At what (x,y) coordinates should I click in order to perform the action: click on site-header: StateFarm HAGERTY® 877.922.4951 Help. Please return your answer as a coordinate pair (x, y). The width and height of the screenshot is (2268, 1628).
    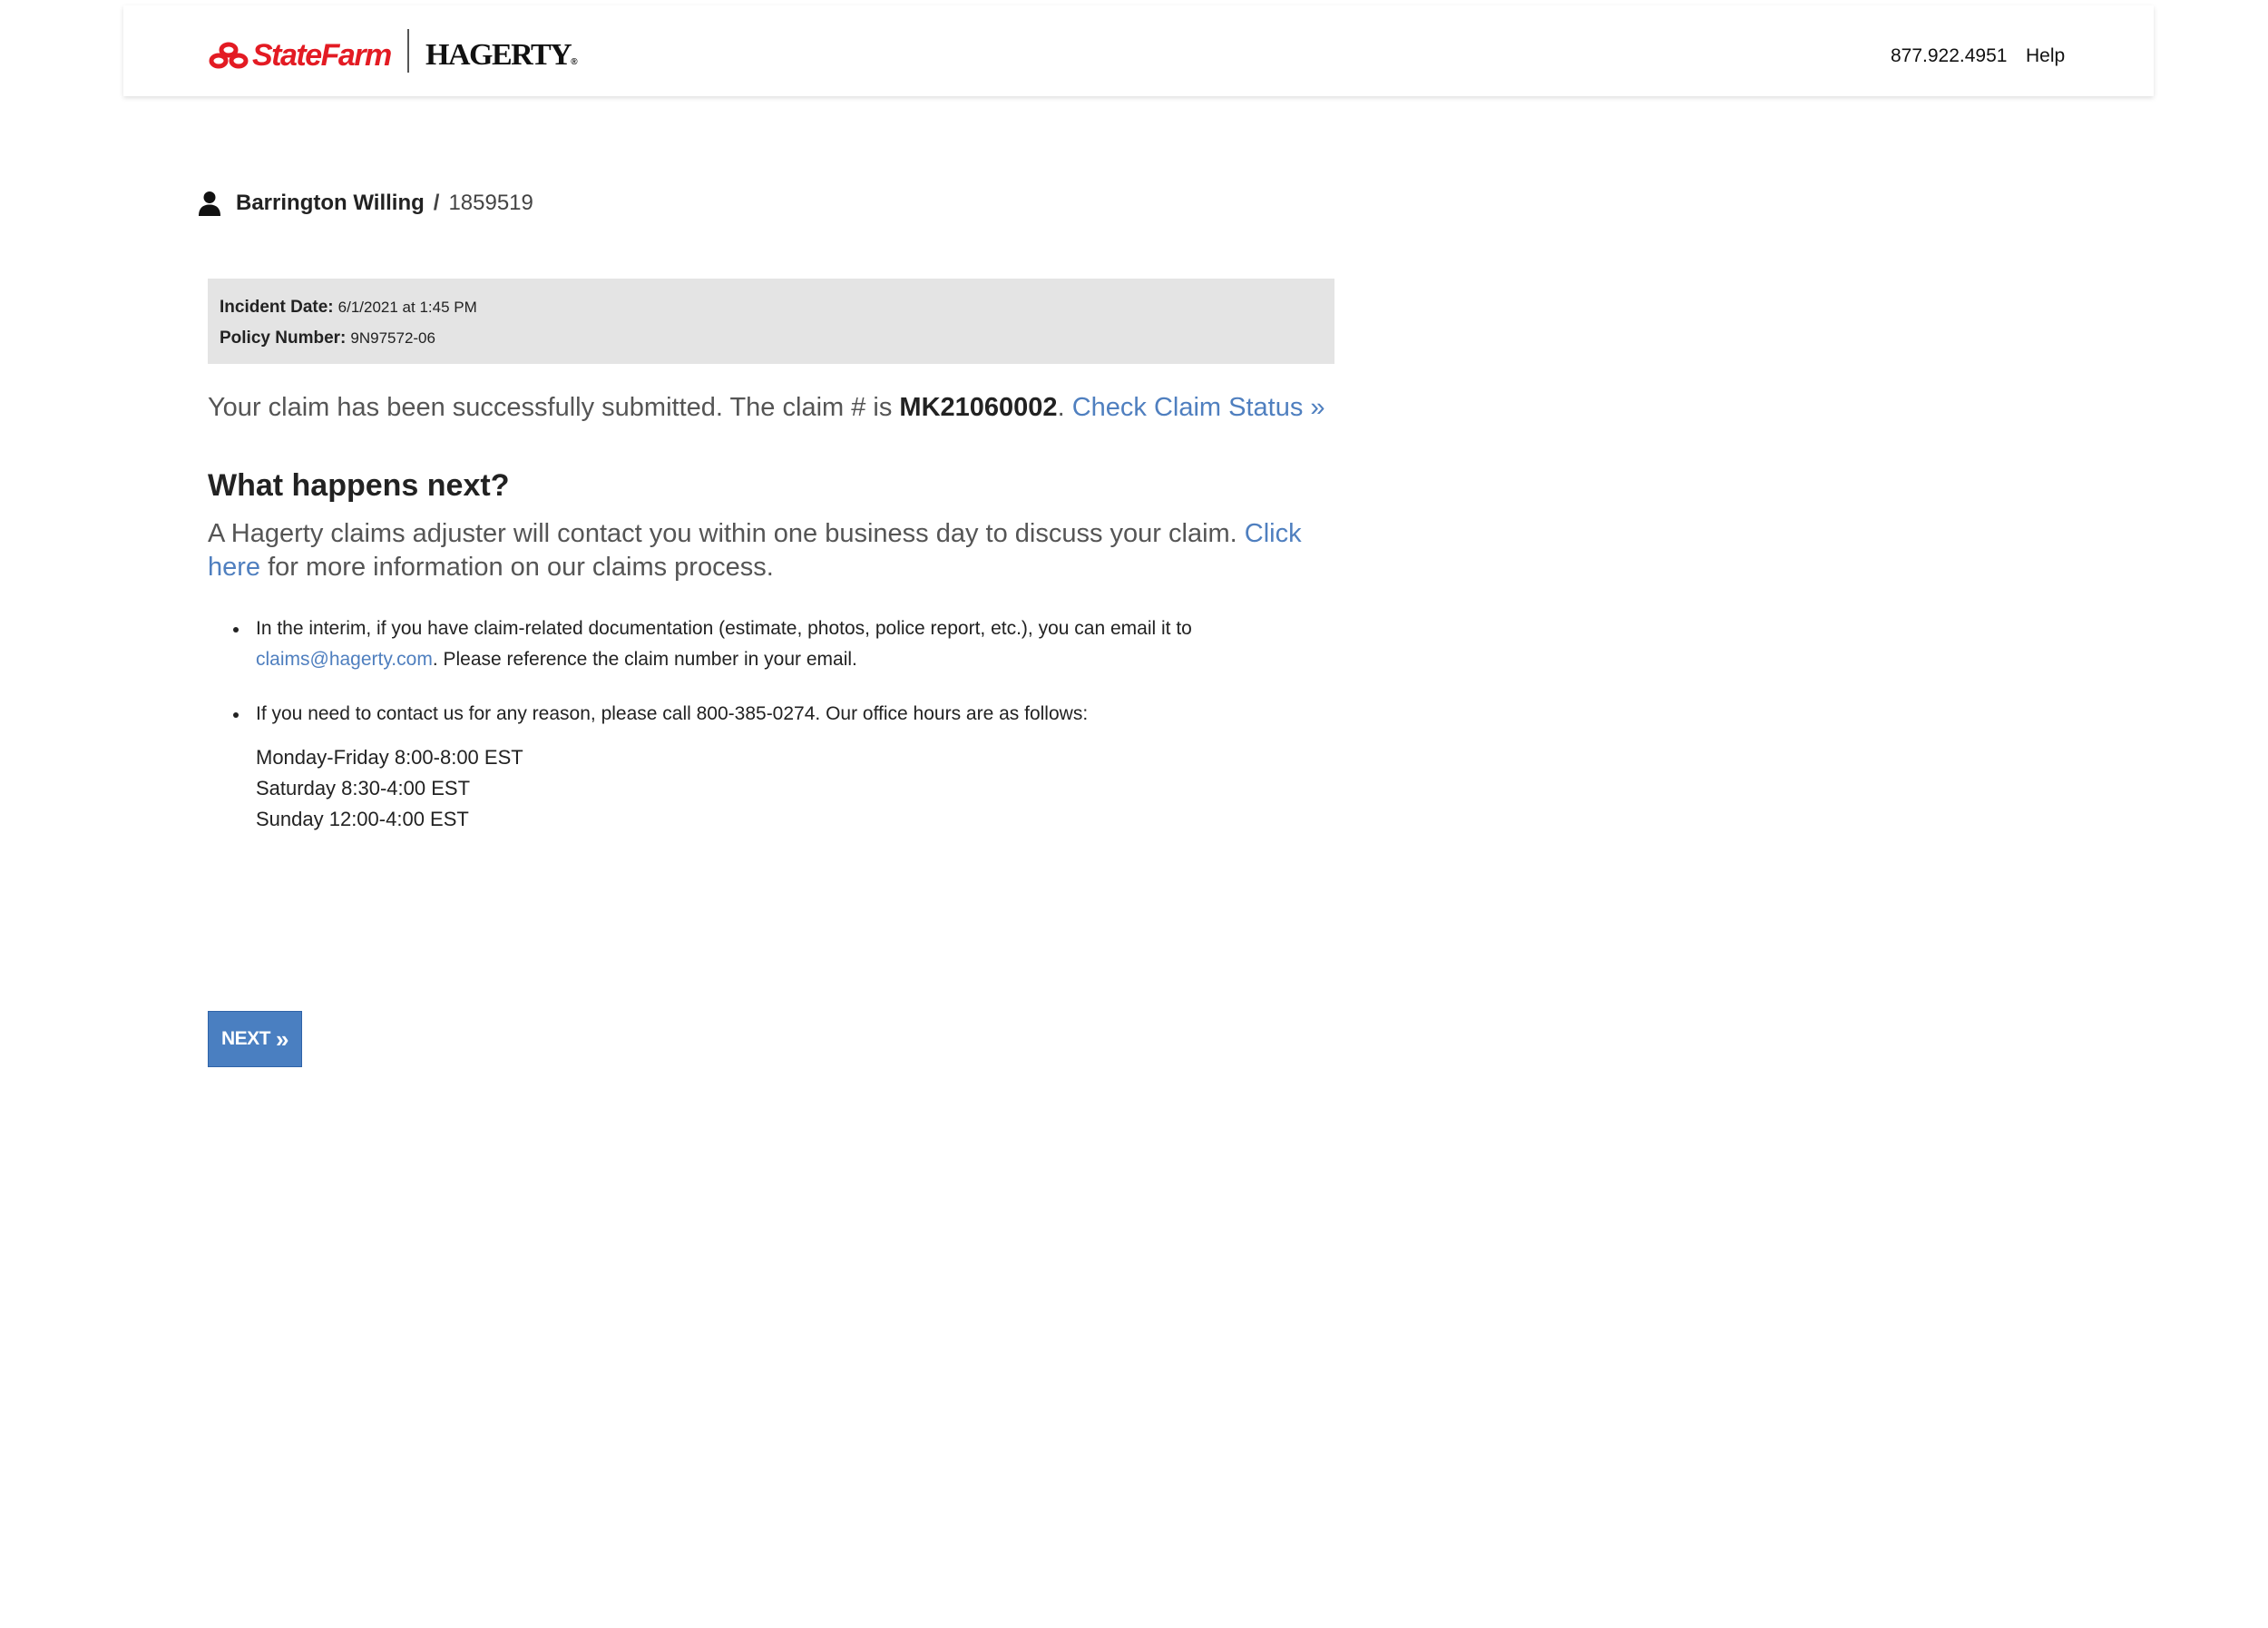
    Looking at the image, I should click on (1139, 50).